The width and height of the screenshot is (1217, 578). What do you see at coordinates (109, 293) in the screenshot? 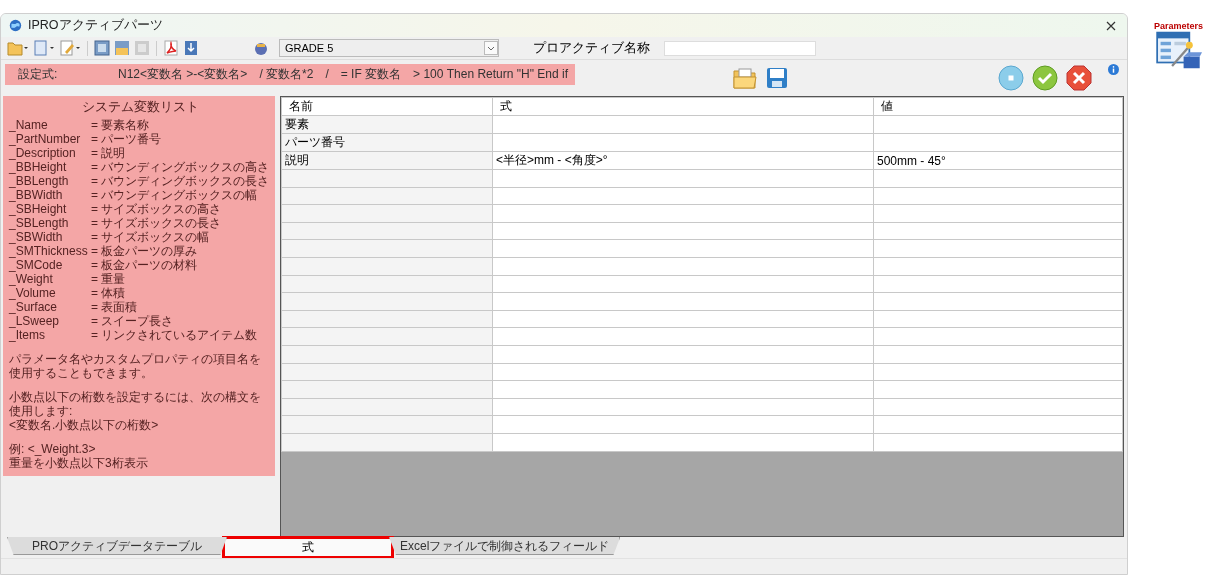
I see `variable-description: = 体積` at bounding box center [109, 293].